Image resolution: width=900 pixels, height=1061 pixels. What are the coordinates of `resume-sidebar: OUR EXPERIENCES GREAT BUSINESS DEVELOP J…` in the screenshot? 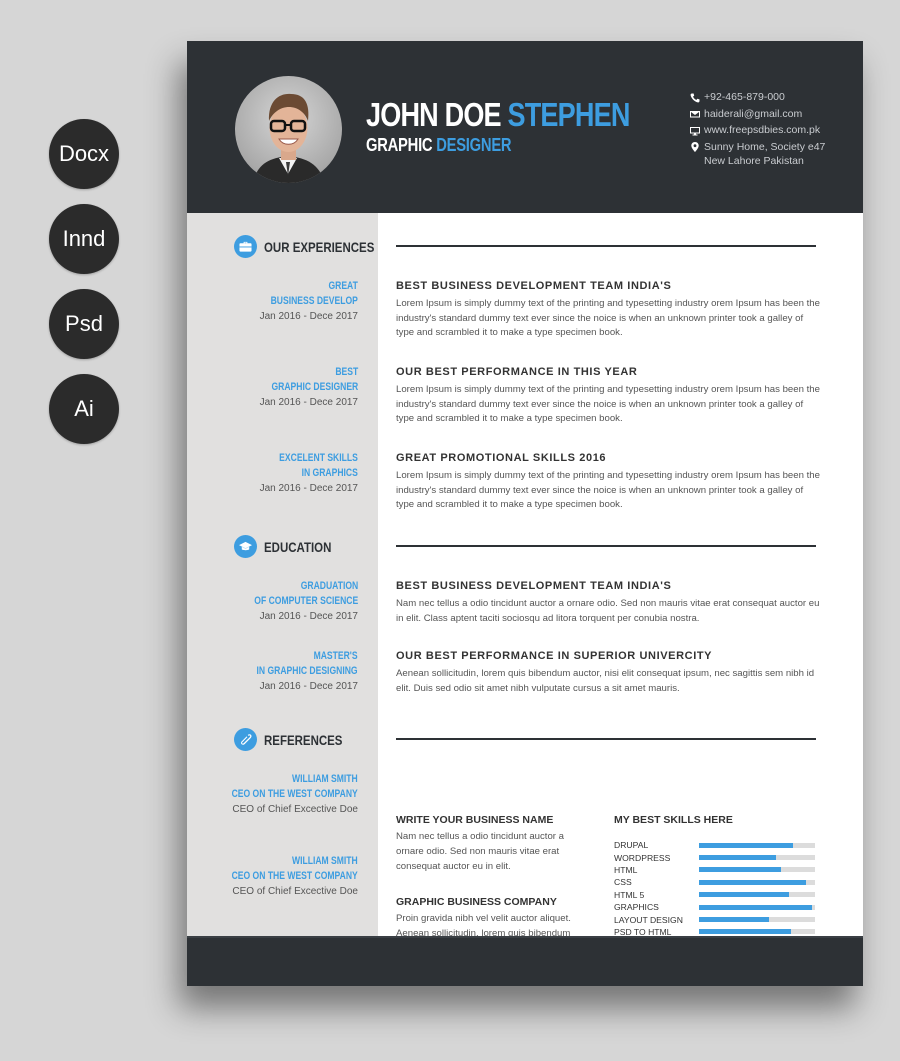 It's located at (282, 574).